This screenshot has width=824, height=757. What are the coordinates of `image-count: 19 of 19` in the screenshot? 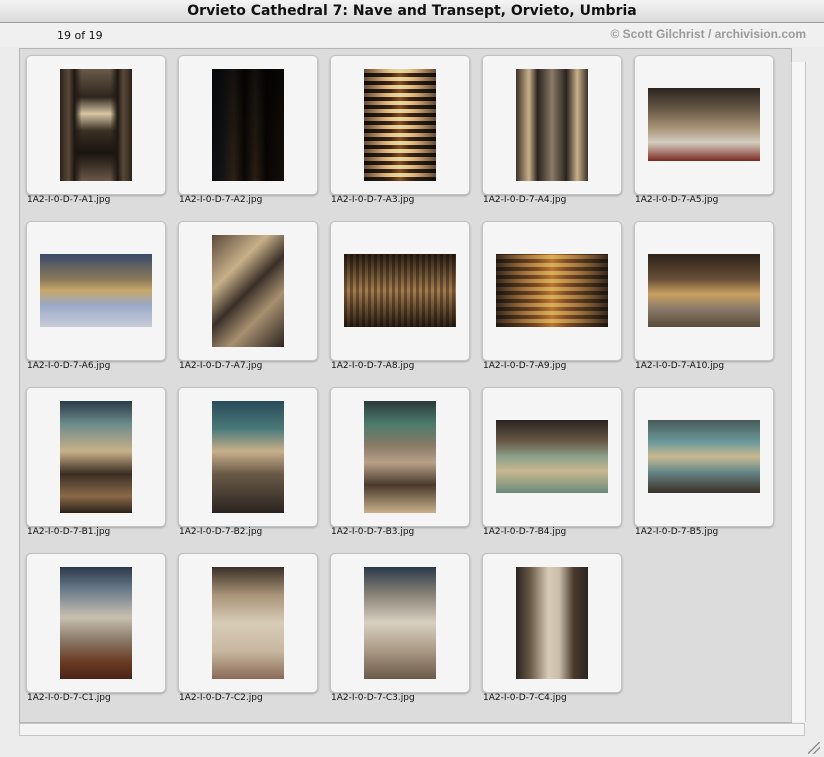 It's located at (80, 35).